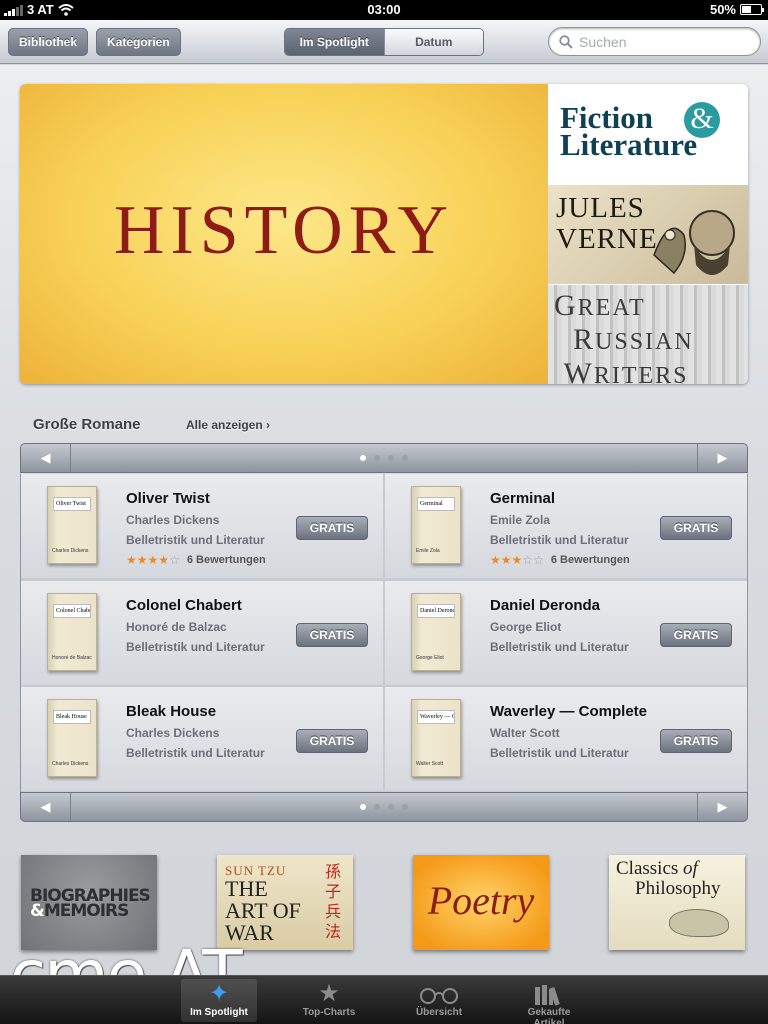 The height and width of the screenshot is (1024, 768). What do you see at coordinates (433, 42) in the screenshot?
I see `segment-date: Datum` at bounding box center [433, 42].